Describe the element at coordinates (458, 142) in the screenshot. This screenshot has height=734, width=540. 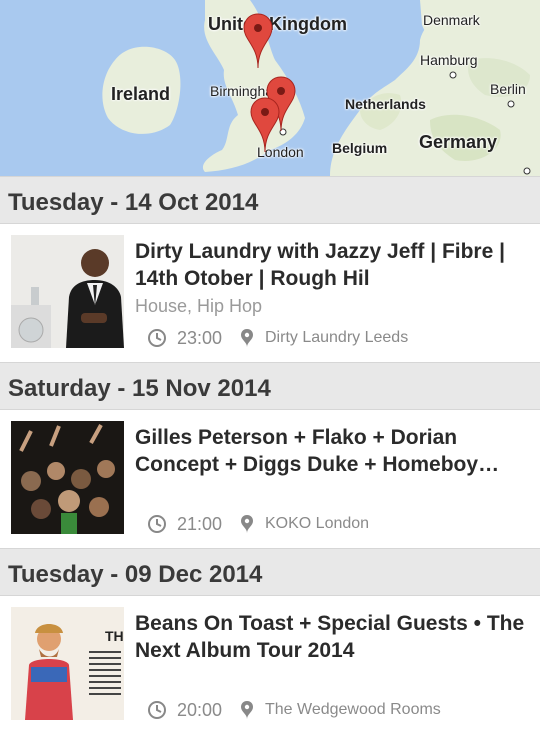
I see `map-label-germany: Germany` at that location.